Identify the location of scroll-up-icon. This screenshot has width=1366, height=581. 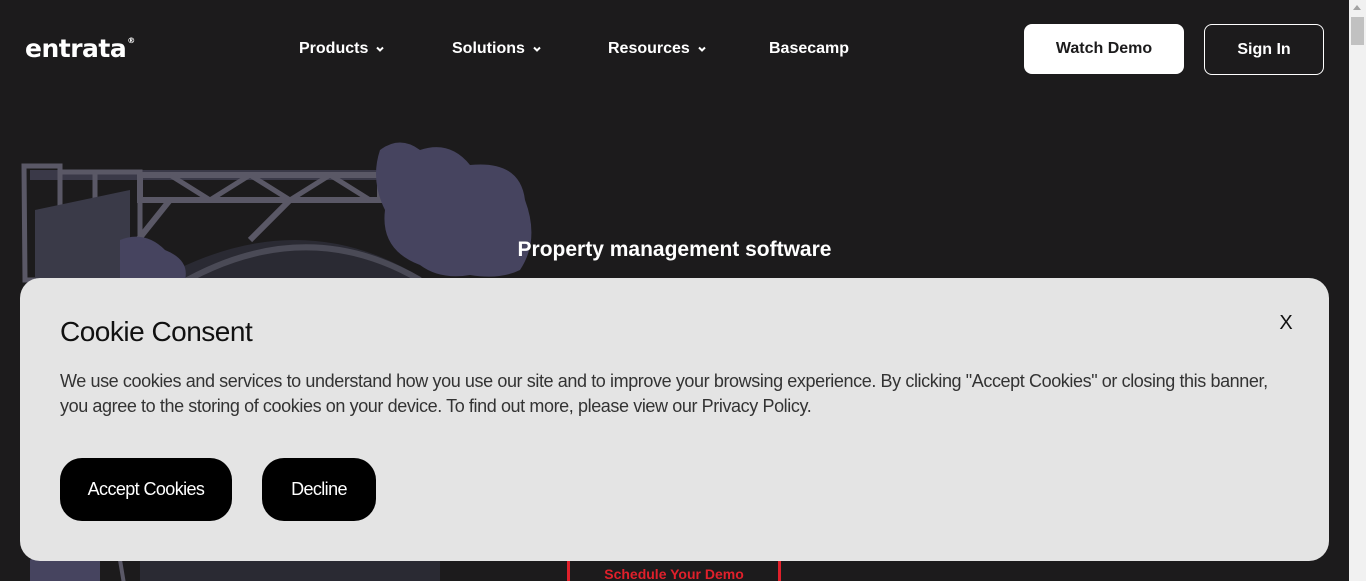
(1357, 7).